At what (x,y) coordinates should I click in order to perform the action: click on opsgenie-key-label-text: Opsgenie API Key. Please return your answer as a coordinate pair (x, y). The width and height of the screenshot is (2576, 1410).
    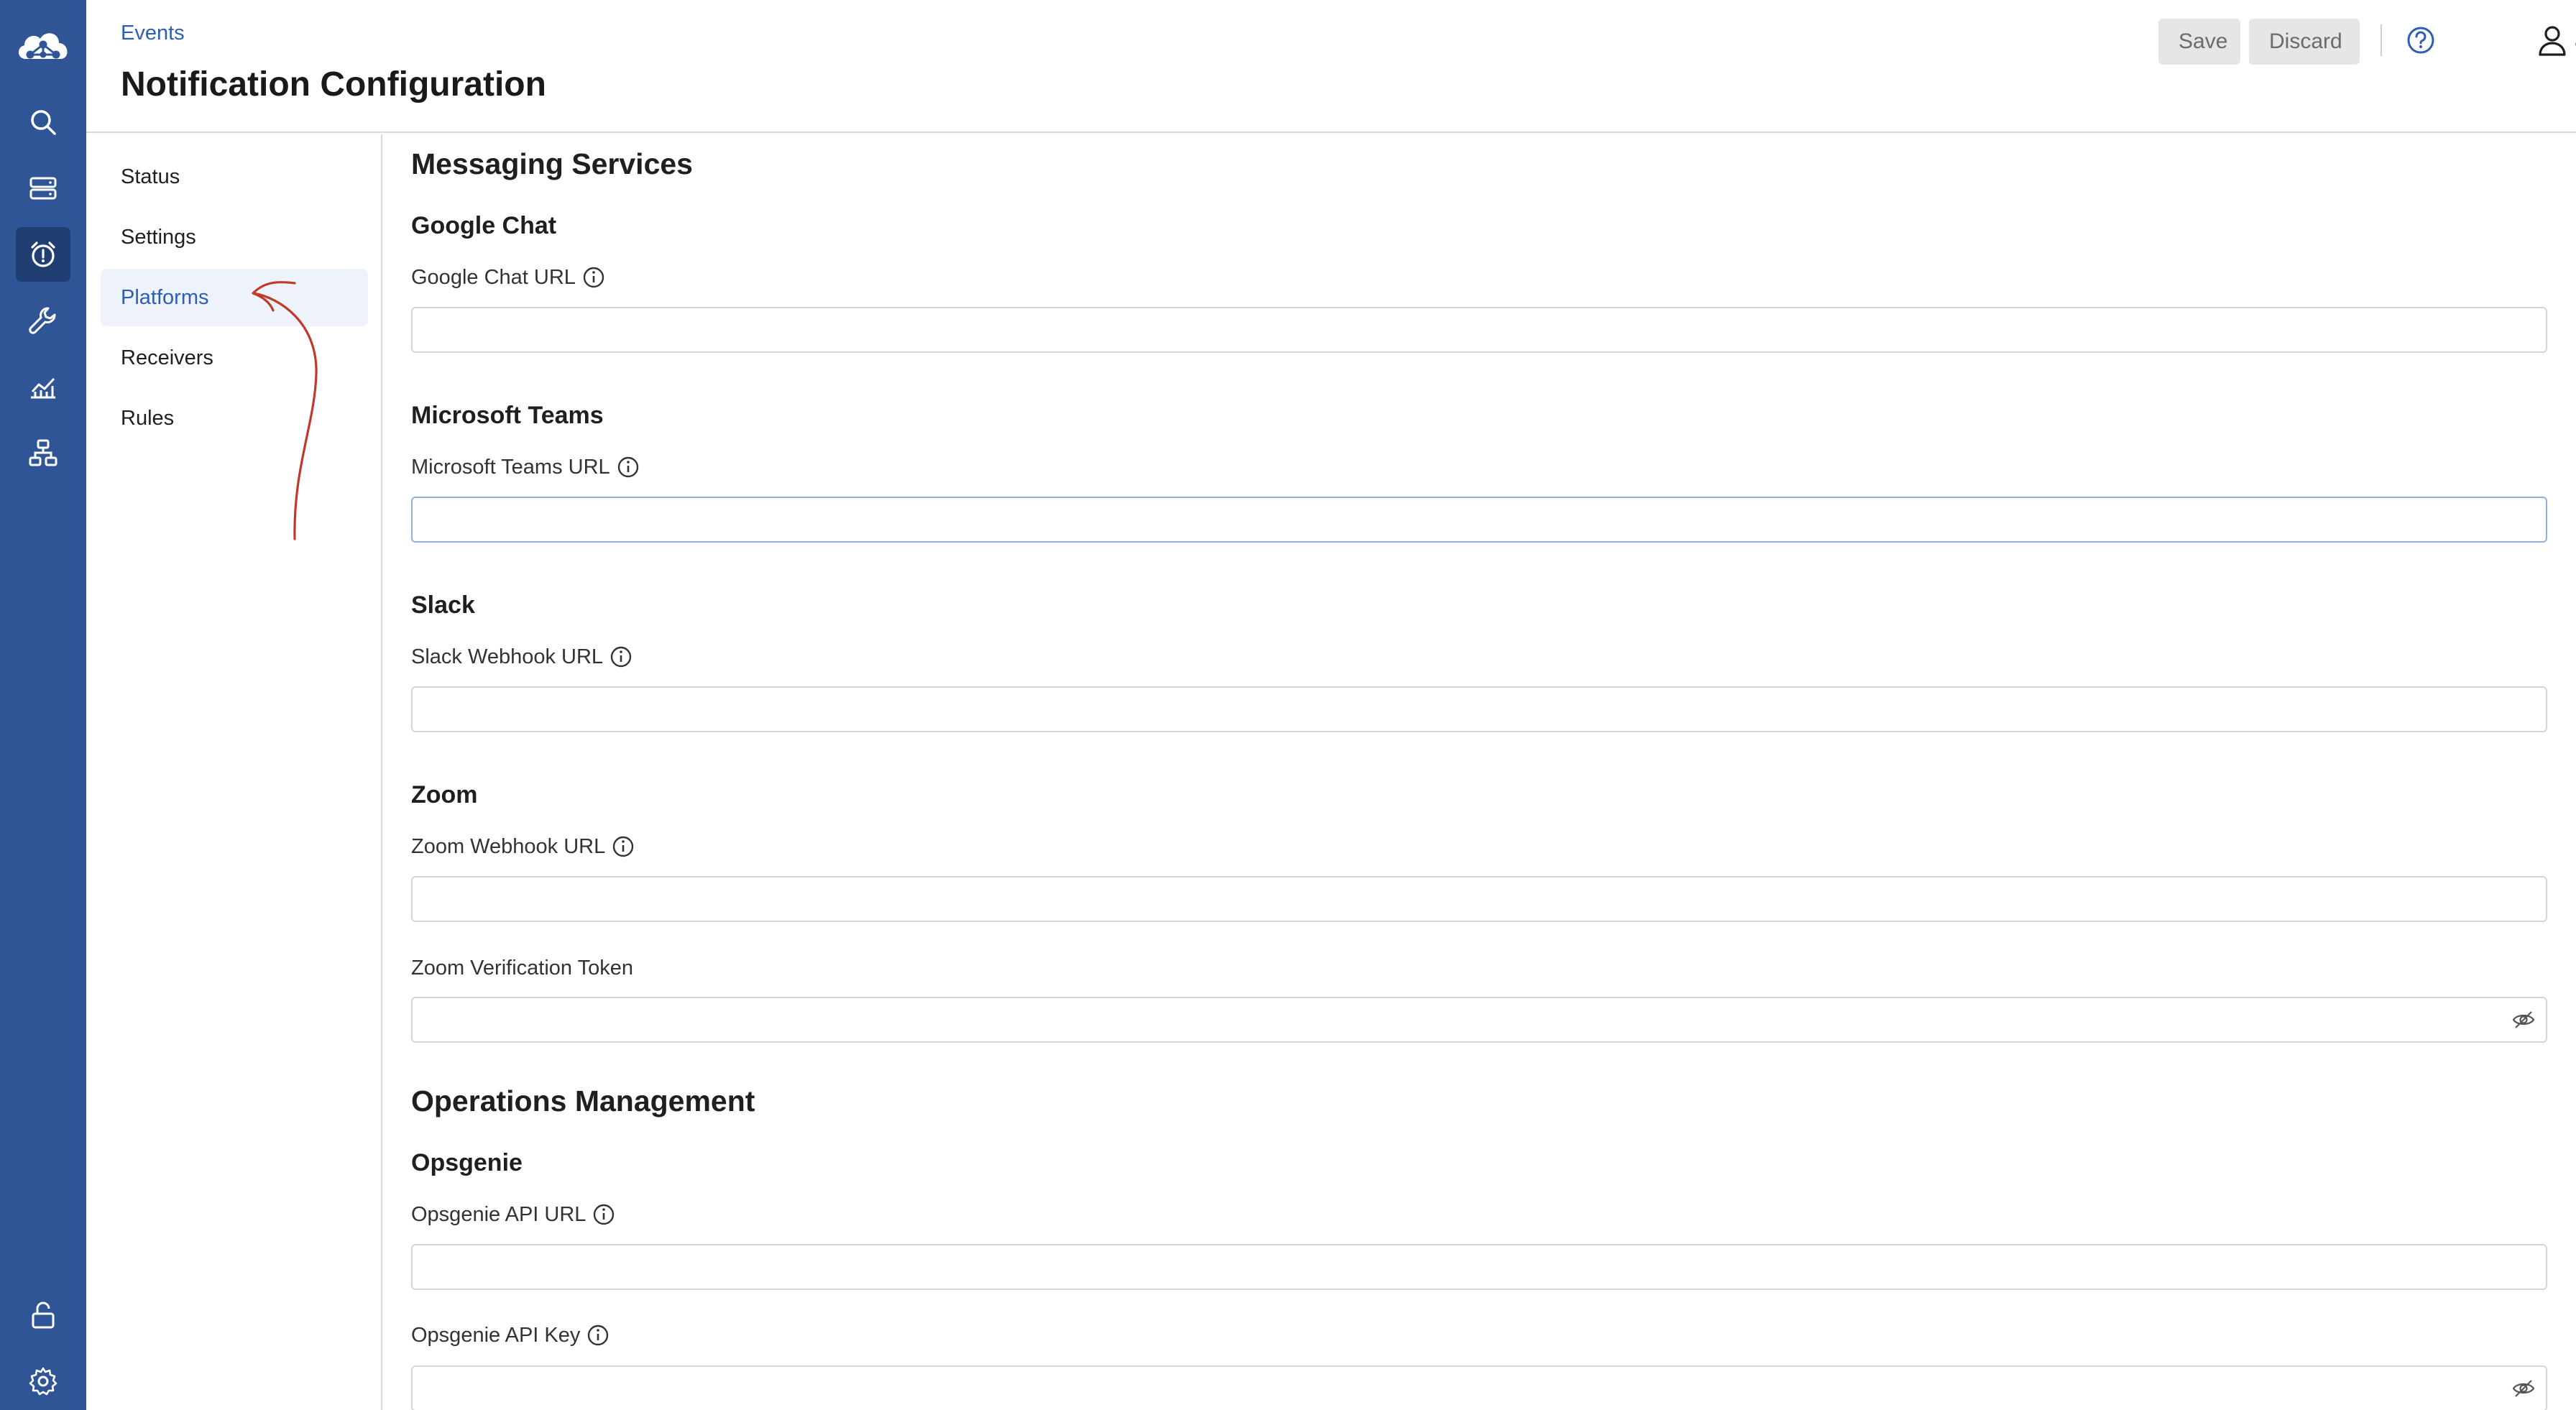
    Looking at the image, I should click on (496, 1335).